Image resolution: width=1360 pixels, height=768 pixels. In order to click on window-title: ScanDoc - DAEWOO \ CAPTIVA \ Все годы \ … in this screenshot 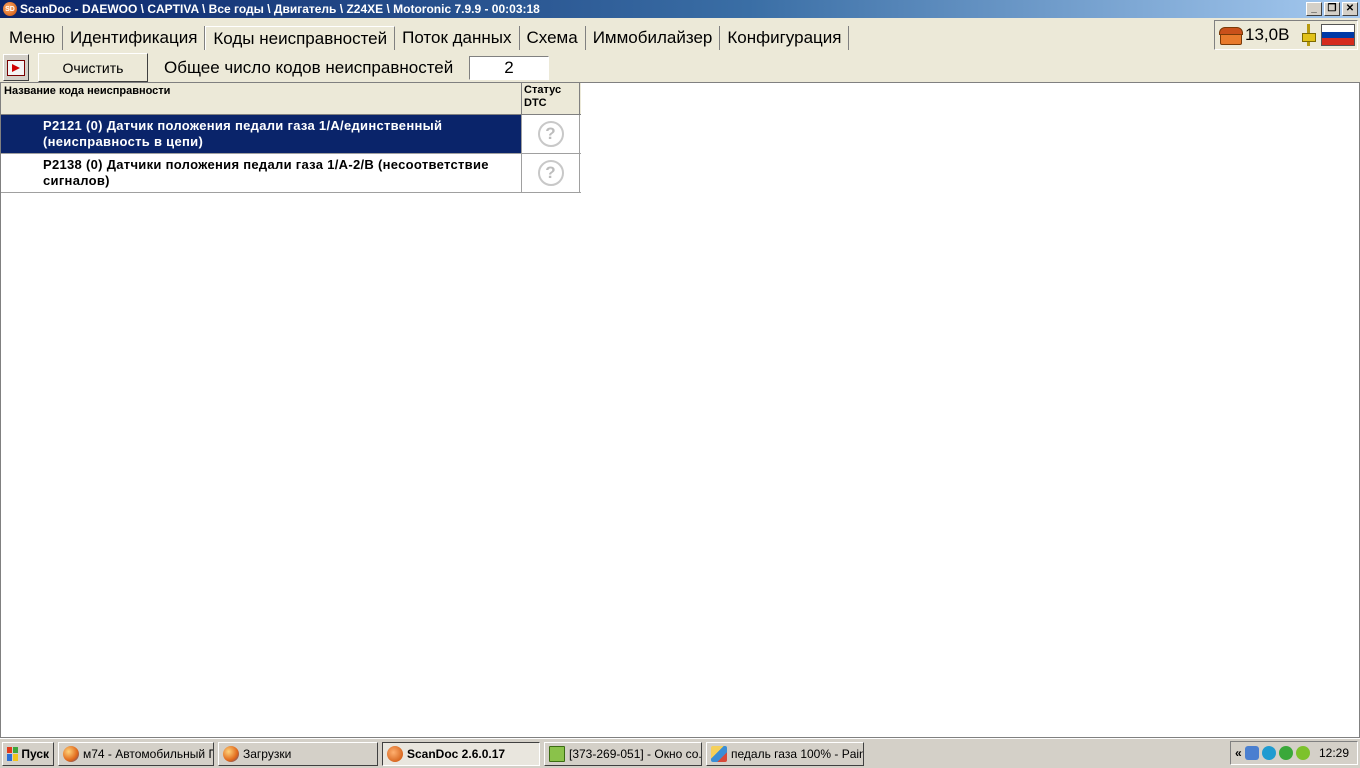, I will do `click(280, 9)`.